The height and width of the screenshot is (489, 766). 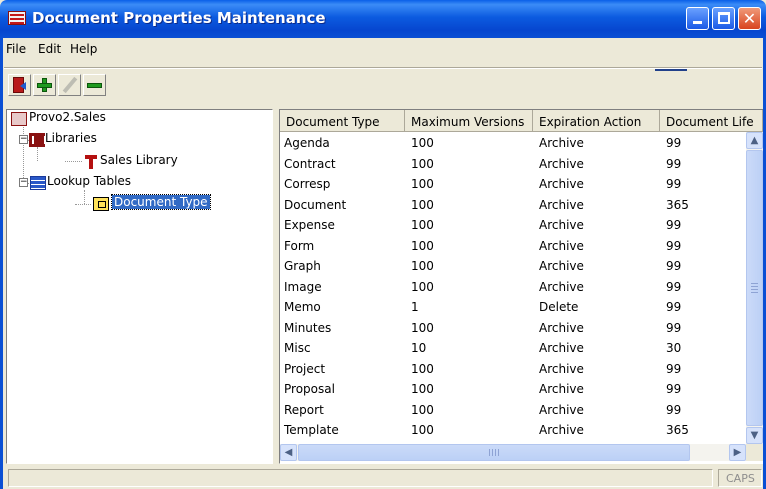 What do you see at coordinates (288, 452) in the screenshot?
I see `scroll-left-icon: ◀` at bounding box center [288, 452].